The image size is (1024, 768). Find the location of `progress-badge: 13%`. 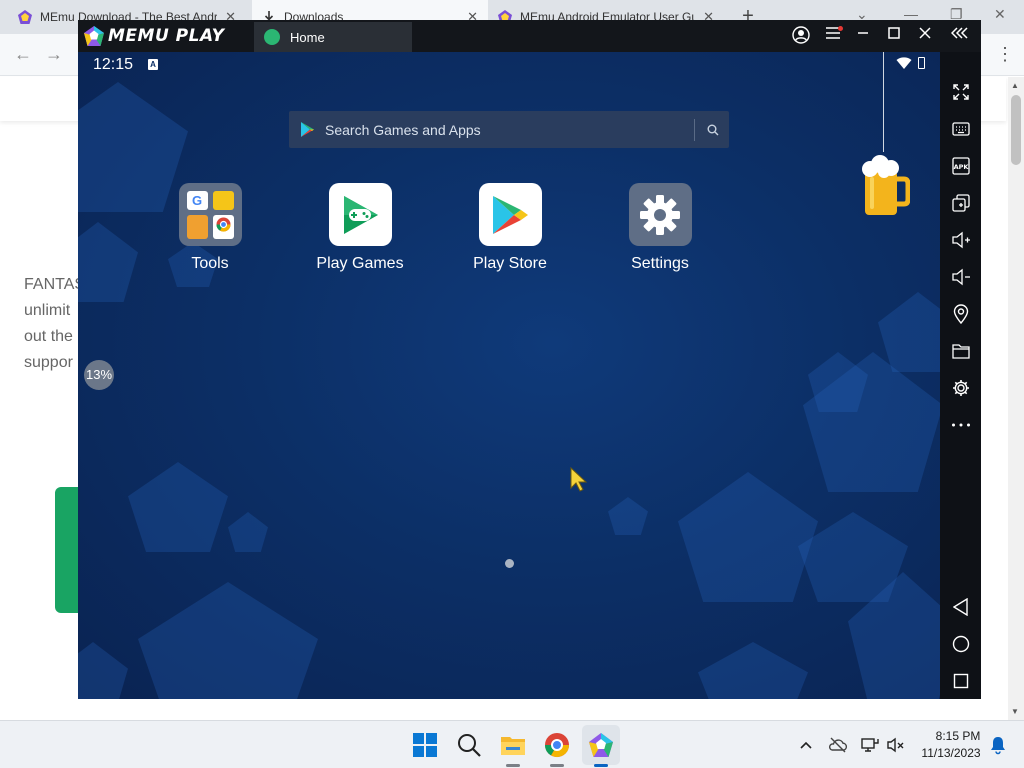

progress-badge: 13% is located at coordinates (99, 375).